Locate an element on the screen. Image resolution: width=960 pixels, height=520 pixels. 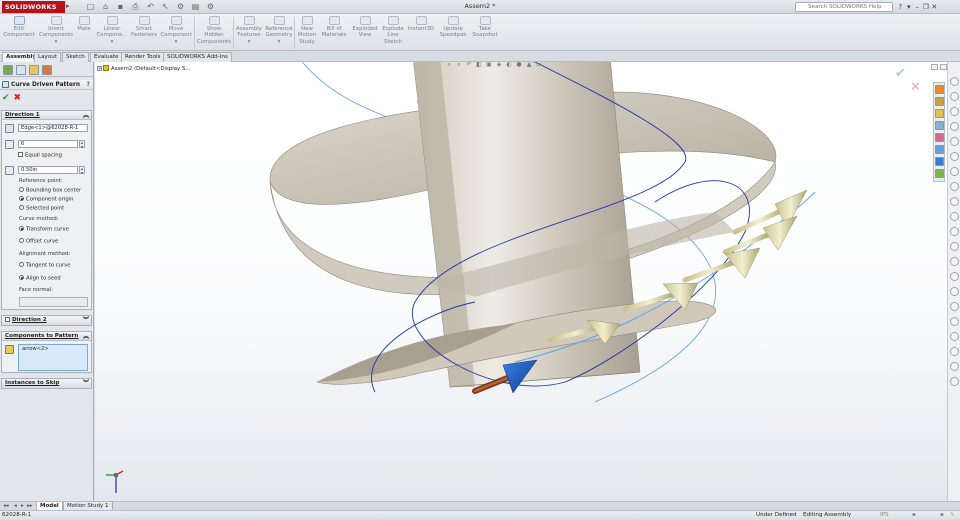
radio-tangent-to-curve: Tangent to curve is located at coordinates (45, 266).